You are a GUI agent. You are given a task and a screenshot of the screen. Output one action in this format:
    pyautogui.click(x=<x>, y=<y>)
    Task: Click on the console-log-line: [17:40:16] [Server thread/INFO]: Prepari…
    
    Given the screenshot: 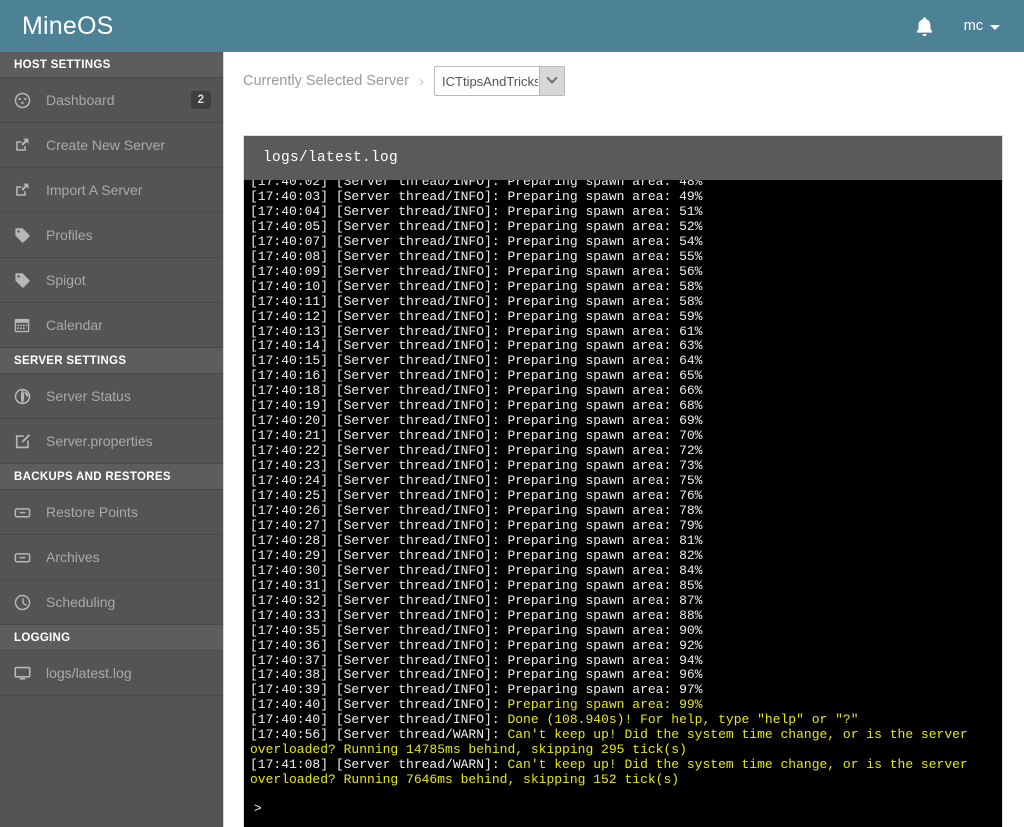 What is the action you would take?
    pyautogui.click(x=626, y=376)
    